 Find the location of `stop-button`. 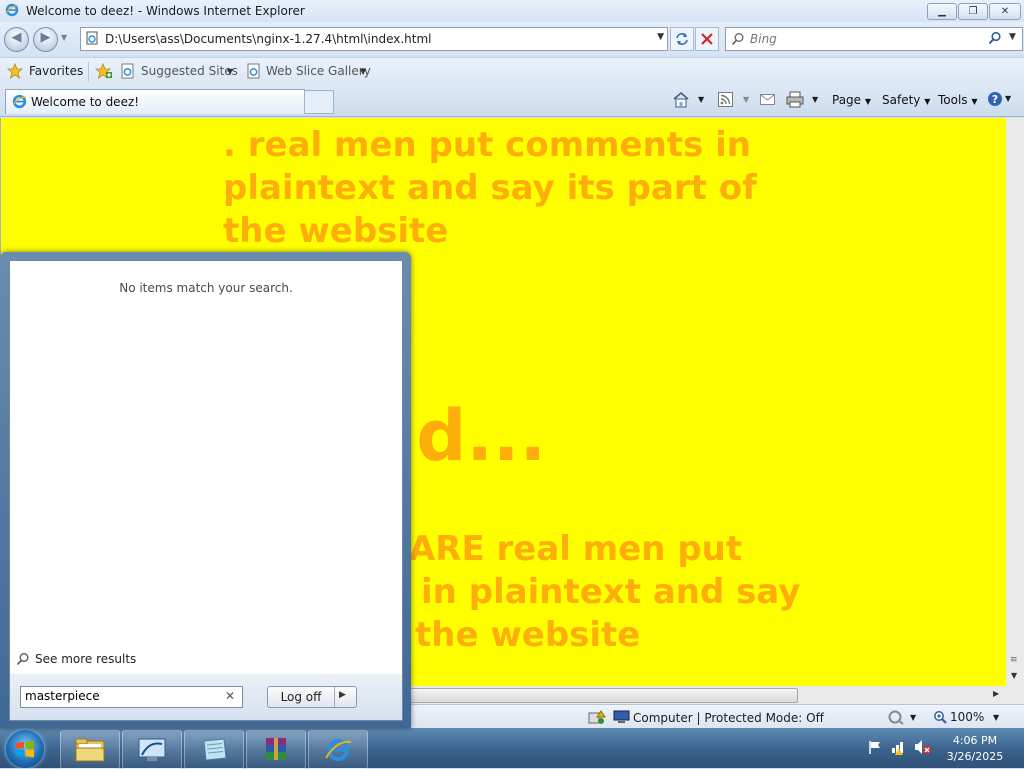

stop-button is located at coordinates (707, 39).